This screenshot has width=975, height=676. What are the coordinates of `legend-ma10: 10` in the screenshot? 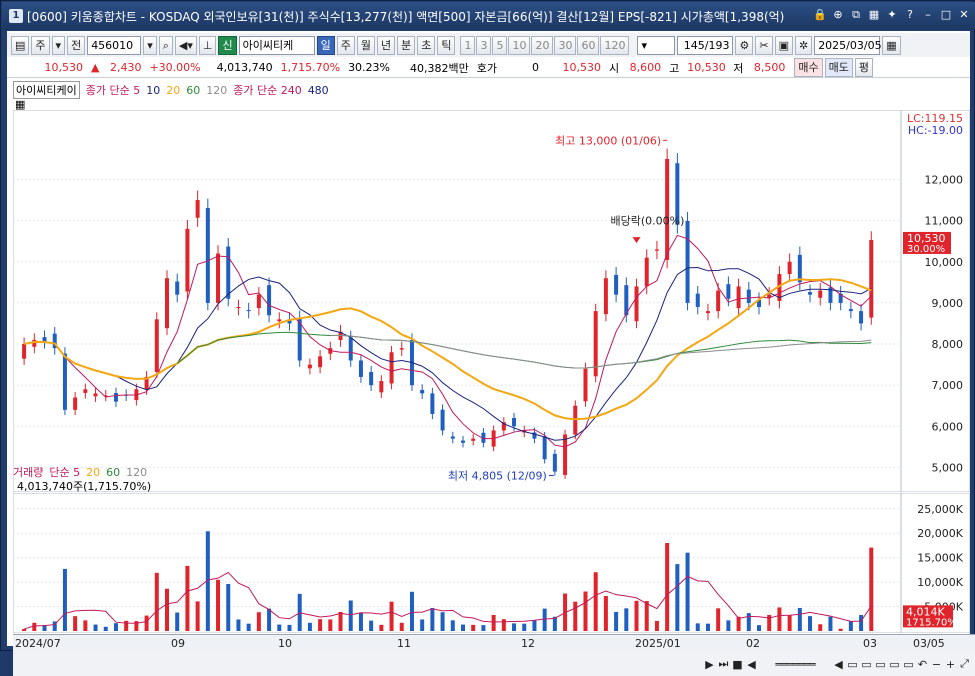 It's located at (153, 90).